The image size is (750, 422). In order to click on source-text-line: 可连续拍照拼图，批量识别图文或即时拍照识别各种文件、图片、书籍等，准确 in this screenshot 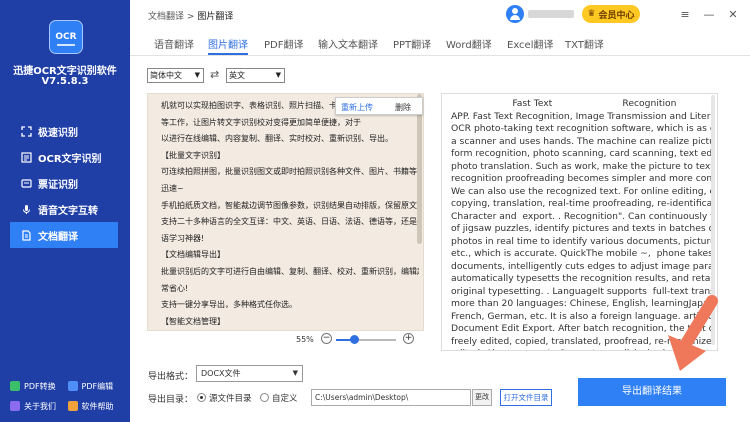, I will do `click(290, 172)`.